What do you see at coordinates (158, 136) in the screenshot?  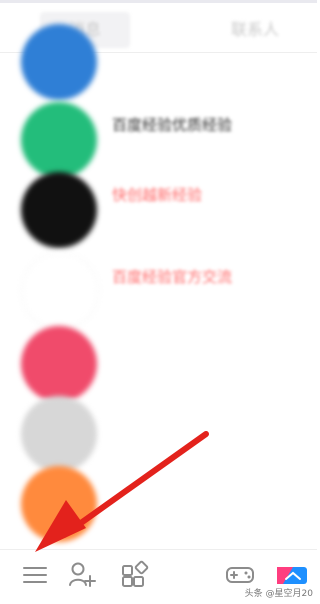 I see `conversation-item: 百度经验优质经验` at bounding box center [158, 136].